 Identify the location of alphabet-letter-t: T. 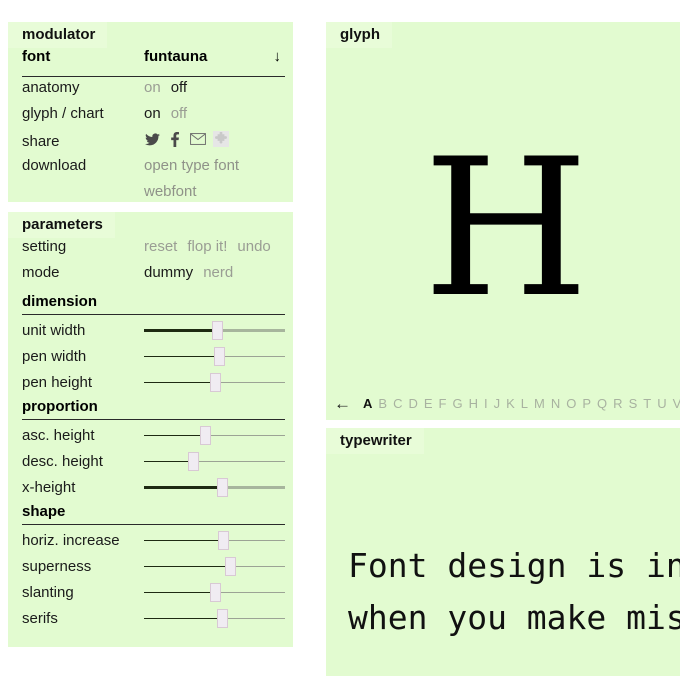
(647, 403).